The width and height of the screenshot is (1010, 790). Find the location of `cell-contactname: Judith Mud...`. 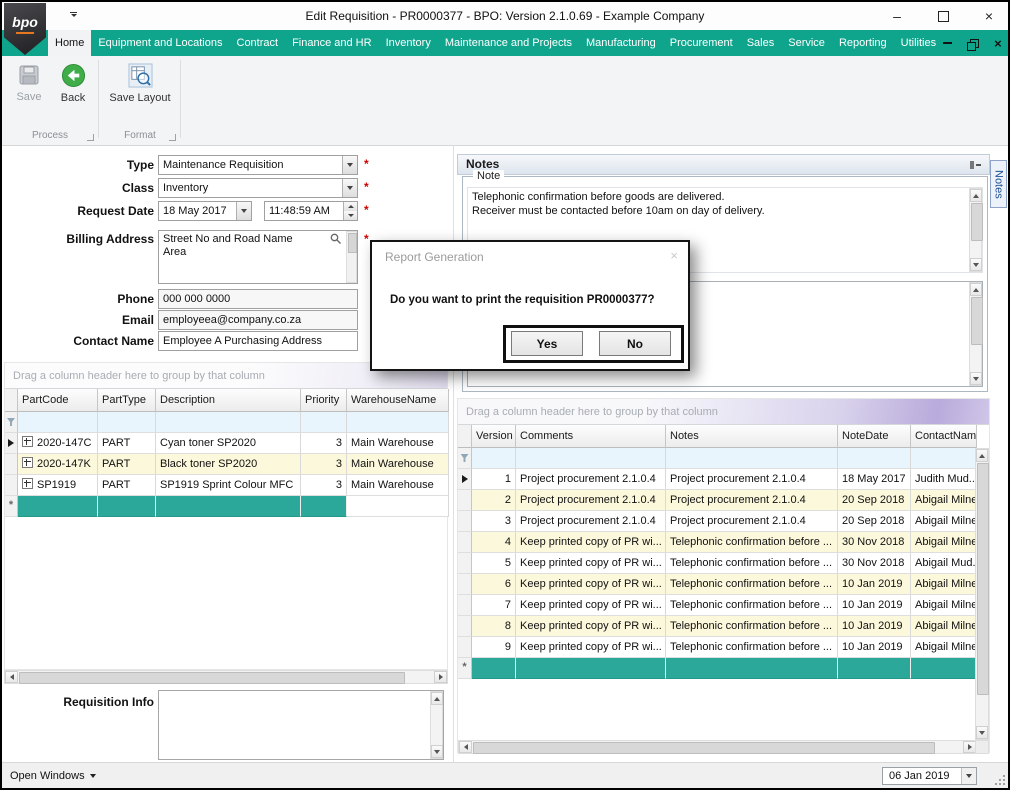

cell-contactname: Judith Mud... is located at coordinates (944, 479).